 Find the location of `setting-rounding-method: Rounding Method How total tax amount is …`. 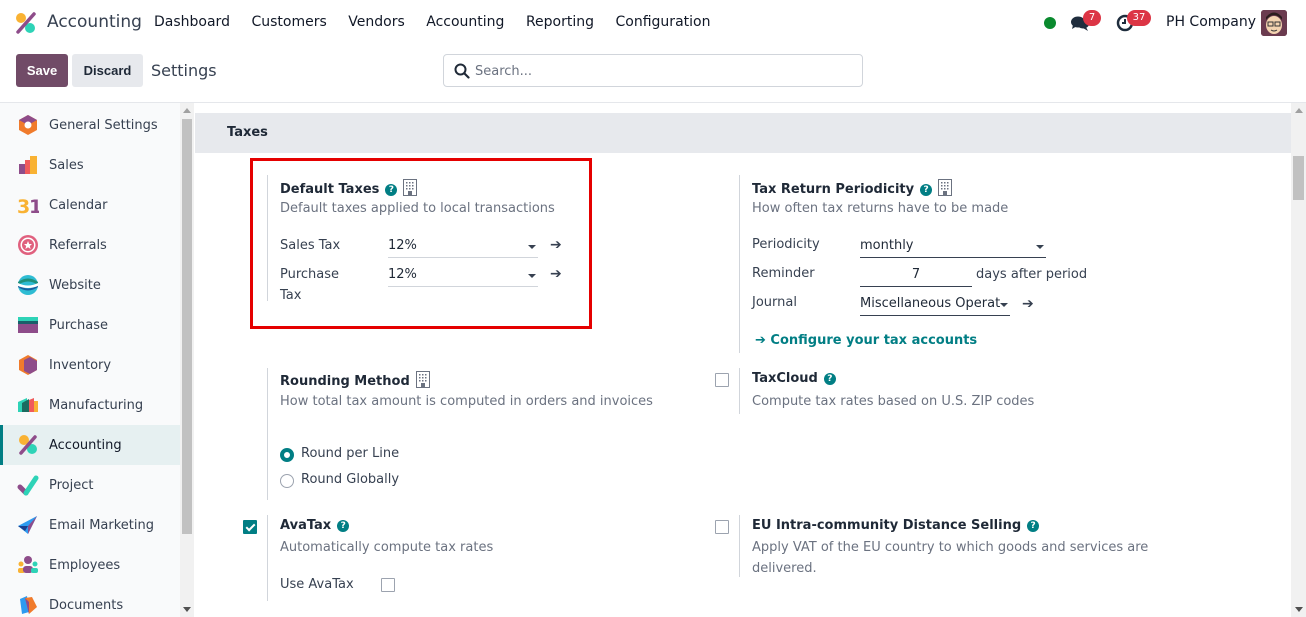

setting-rounding-method: Rounding Method How total tax amount is … is located at coordinates (467, 434).